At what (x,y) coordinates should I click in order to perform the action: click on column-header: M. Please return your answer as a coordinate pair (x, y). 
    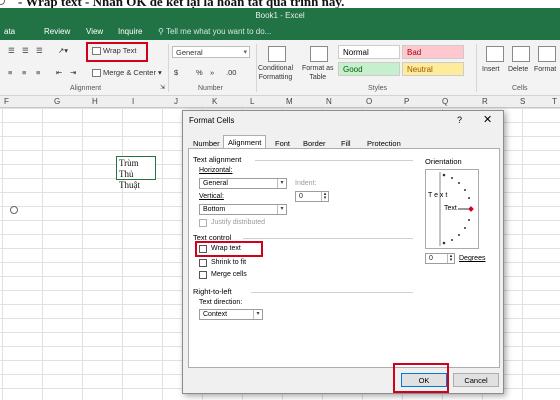
    Looking at the image, I should click on (289, 101).